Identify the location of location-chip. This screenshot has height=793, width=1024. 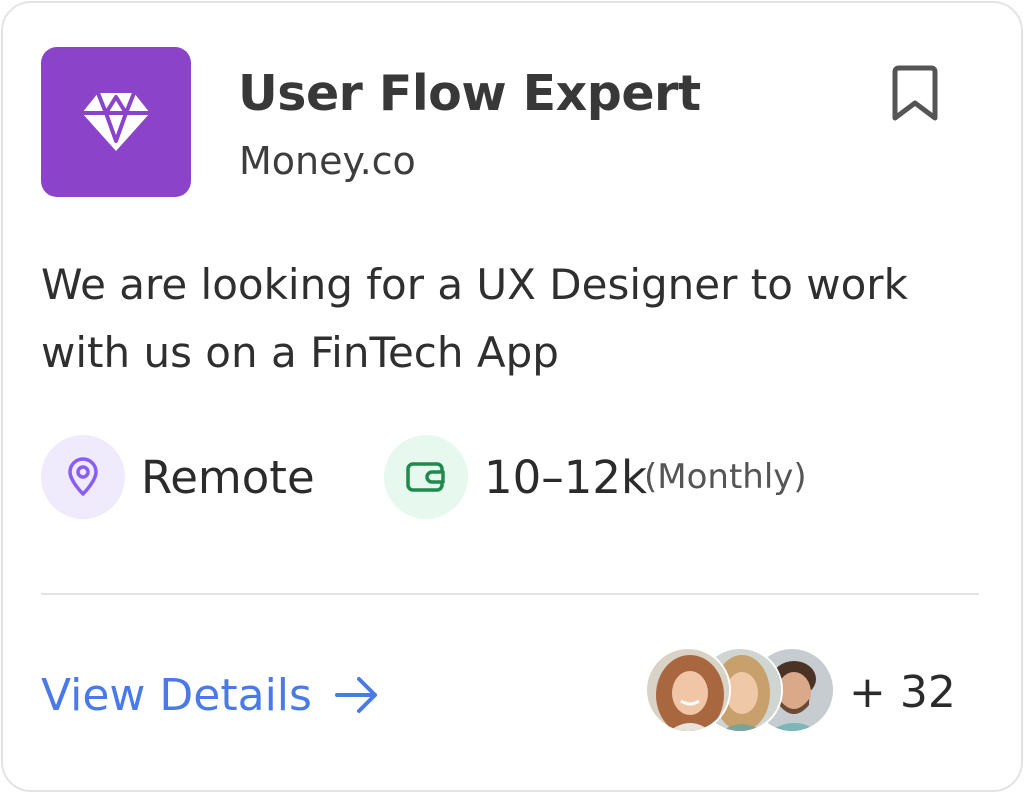
(83, 477).